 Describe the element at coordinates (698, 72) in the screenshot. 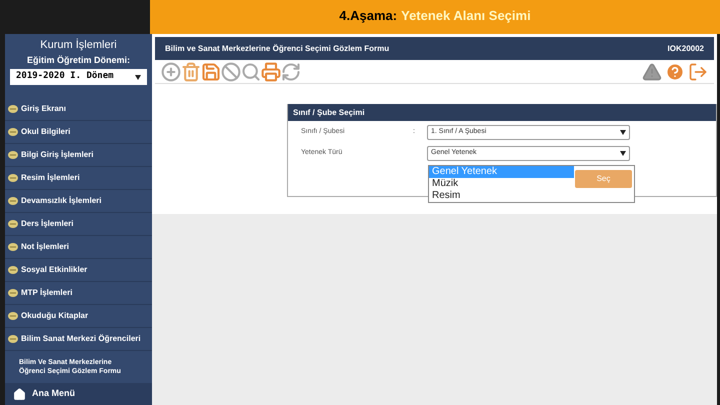

I see `exit-icon` at that location.